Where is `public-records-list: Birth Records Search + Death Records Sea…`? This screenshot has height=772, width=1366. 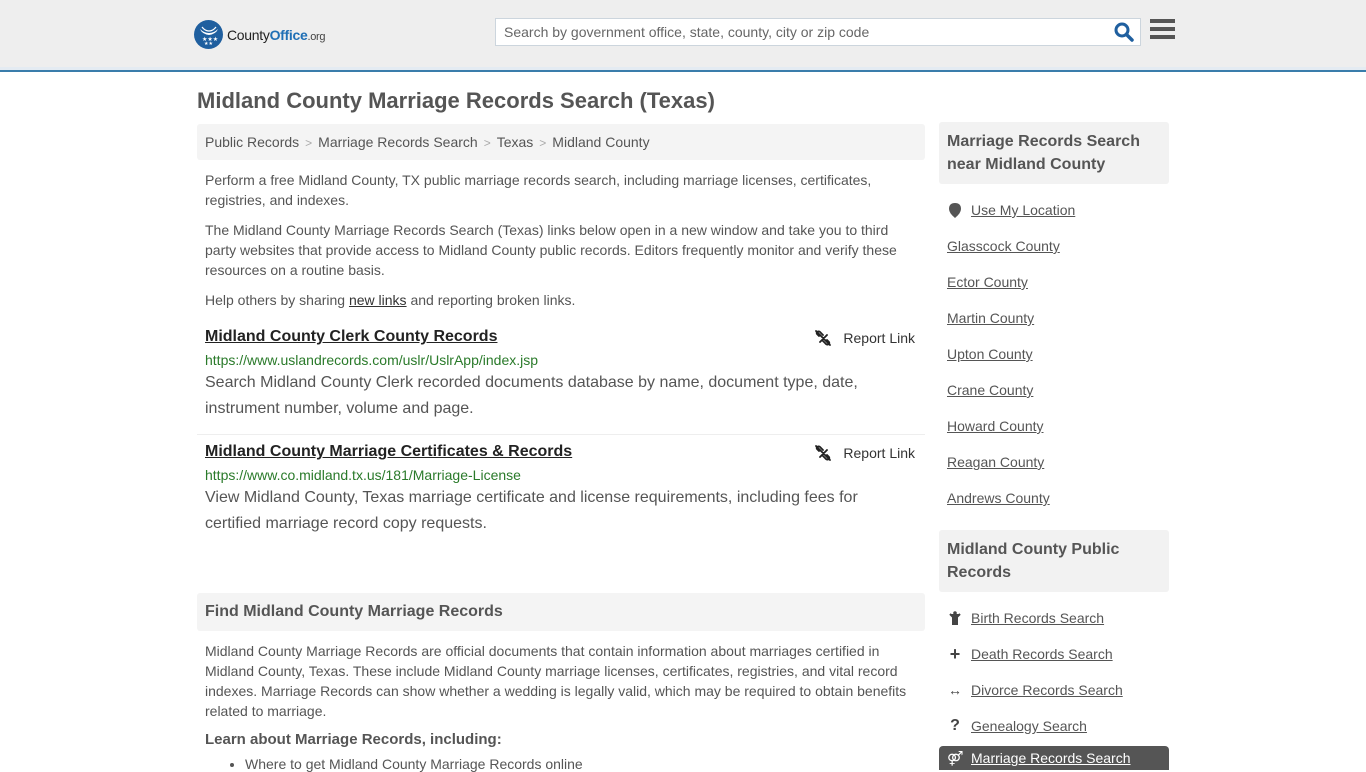 public-records-list: Birth Records Search + Death Records Sea… is located at coordinates (1054, 668).